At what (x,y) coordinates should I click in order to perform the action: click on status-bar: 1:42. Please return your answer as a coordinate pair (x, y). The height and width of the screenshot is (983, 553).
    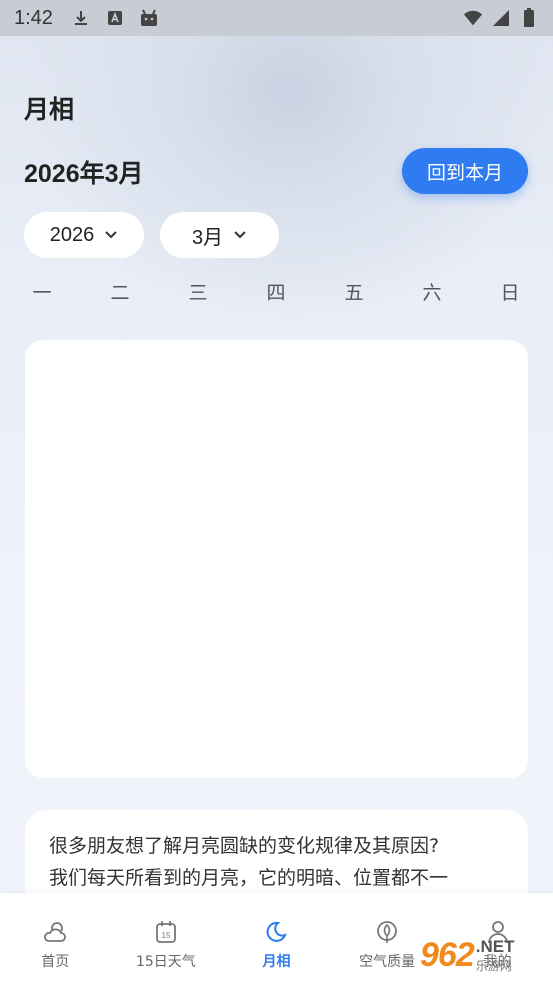
    Looking at the image, I should click on (276, 18).